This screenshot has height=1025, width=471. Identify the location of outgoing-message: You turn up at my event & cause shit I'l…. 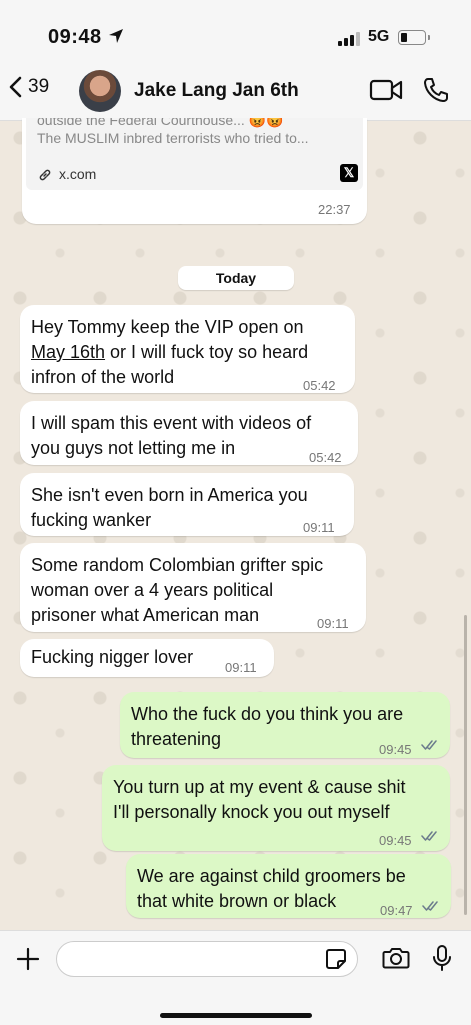
(276, 808).